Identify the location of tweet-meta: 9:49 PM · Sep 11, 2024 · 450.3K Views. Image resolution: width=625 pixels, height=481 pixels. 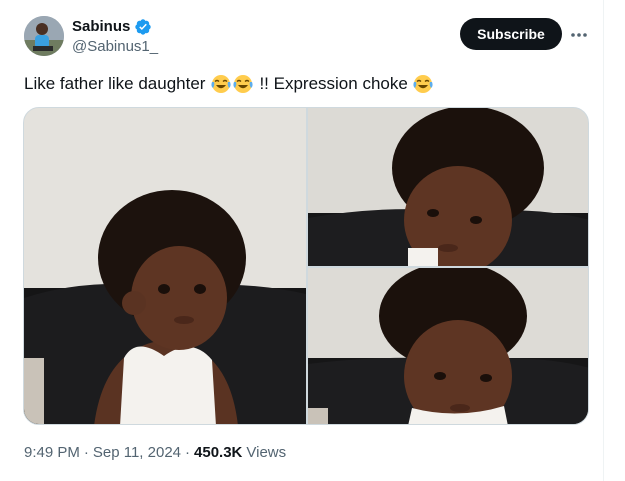
(155, 453).